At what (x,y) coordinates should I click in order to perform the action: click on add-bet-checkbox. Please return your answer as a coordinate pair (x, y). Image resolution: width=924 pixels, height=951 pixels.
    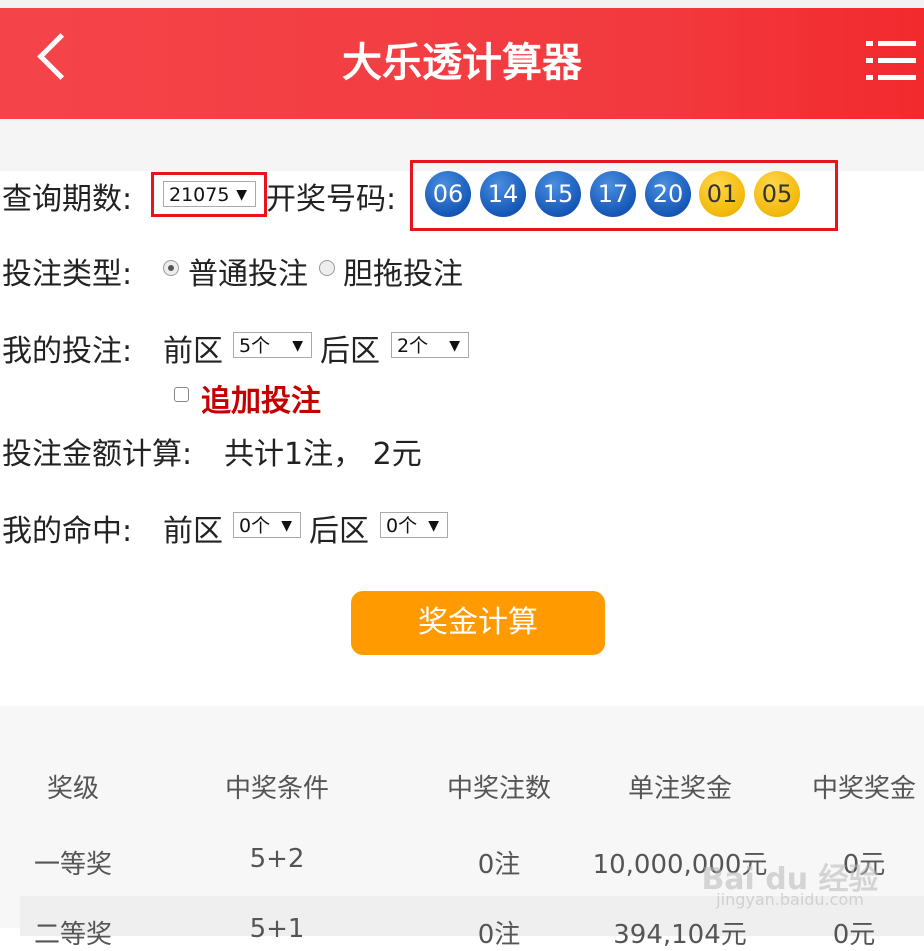
    Looking at the image, I should click on (181, 394).